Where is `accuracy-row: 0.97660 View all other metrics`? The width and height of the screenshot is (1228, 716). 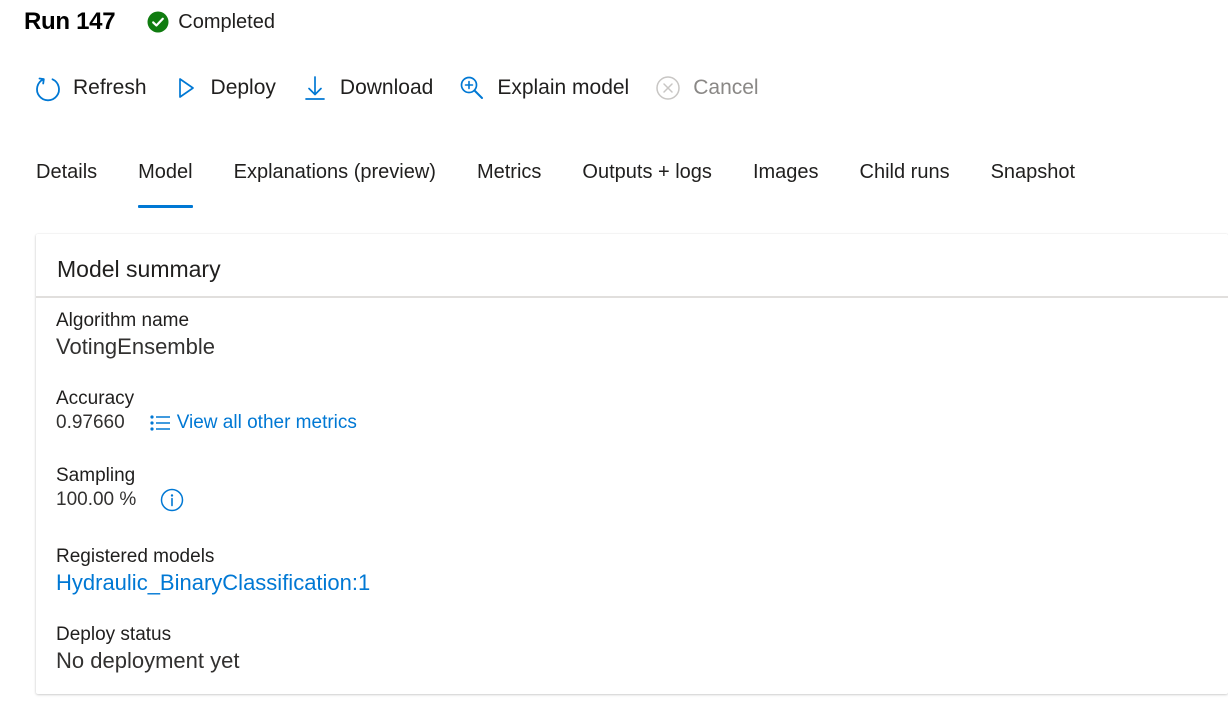 accuracy-row: 0.97660 View all other metrics is located at coordinates (206, 423).